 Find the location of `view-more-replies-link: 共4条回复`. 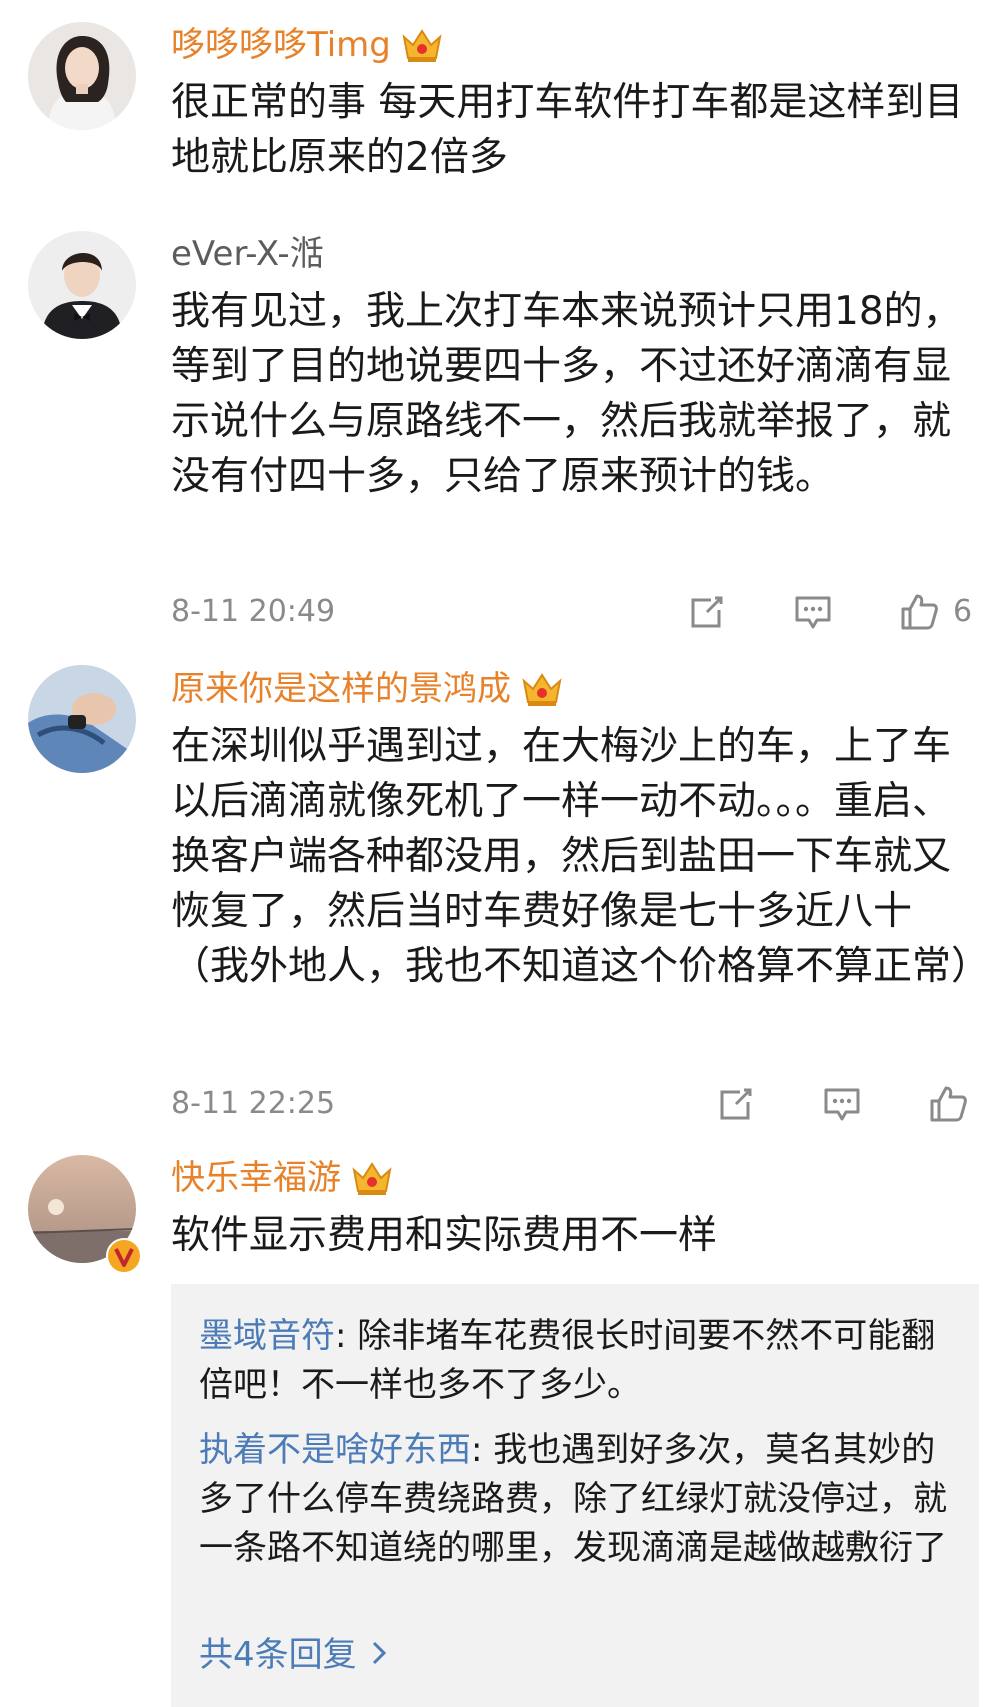

view-more-replies-link: 共4条回复 is located at coordinates (293, 1655).